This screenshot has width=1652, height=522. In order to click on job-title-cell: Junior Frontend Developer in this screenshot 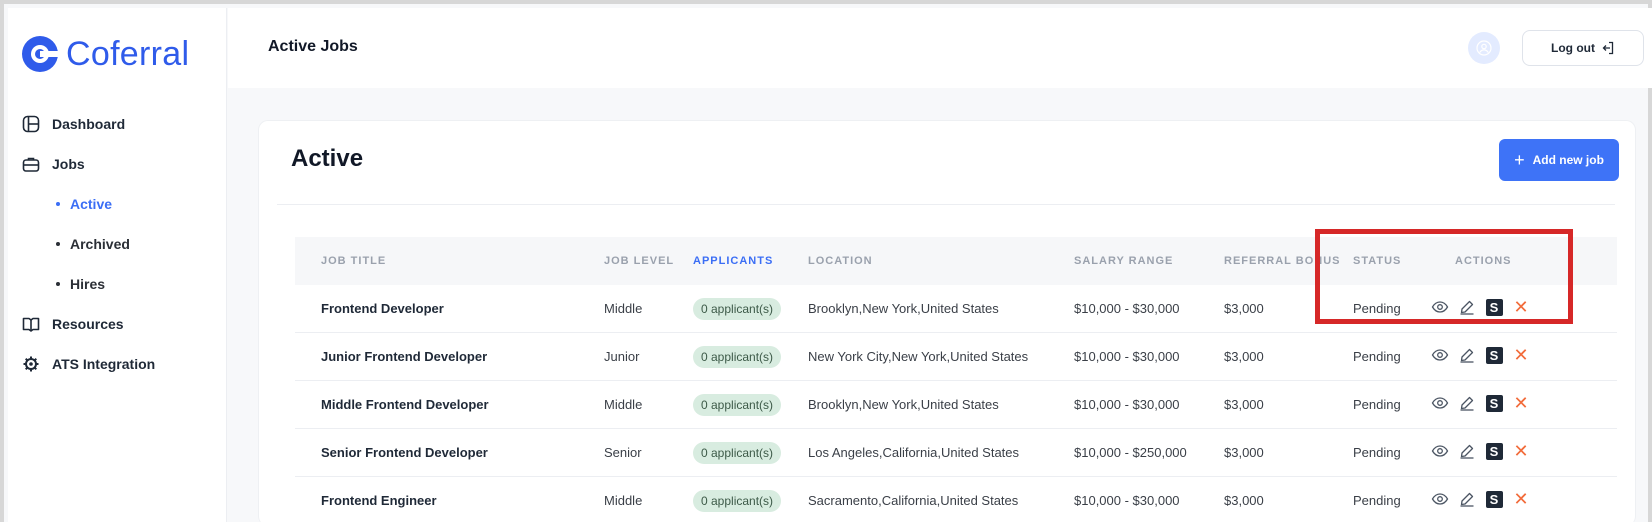, I will do `click(404, 356)`.